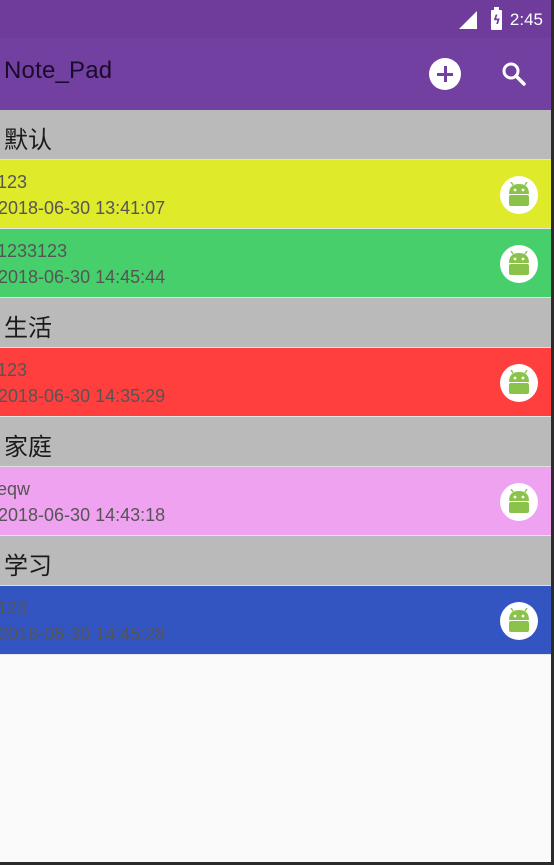 This screenshot has height=865, width=554. What do you see at coordinates (275, 135) in the screenshot?
I see `group-header: 默认` at bounding box center [275, 135].